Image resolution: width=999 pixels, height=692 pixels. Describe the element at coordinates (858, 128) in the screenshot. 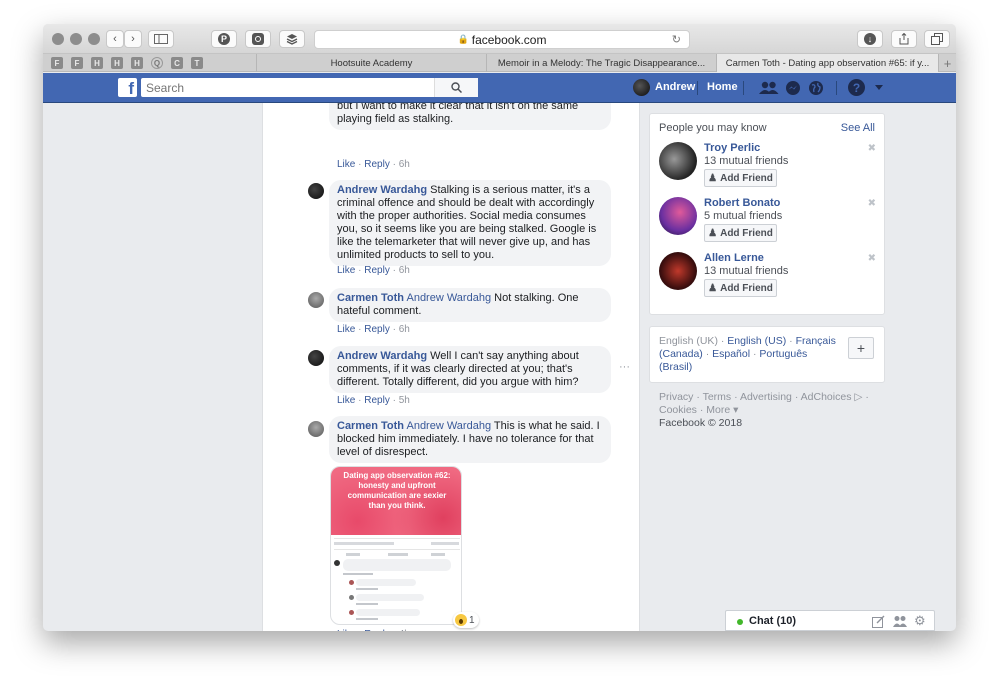

I see `see-all-link: See All` at that location.